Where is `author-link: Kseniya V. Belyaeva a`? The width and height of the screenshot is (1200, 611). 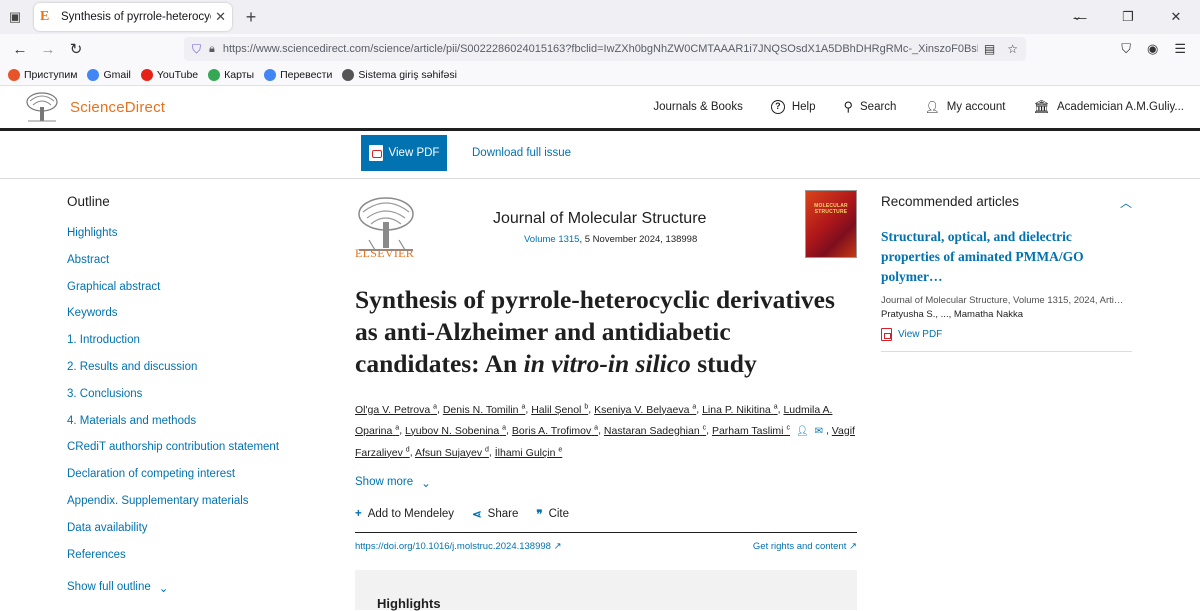
author-link: Kseniya V. Belyaeva a is located at coordinates (645, 409).